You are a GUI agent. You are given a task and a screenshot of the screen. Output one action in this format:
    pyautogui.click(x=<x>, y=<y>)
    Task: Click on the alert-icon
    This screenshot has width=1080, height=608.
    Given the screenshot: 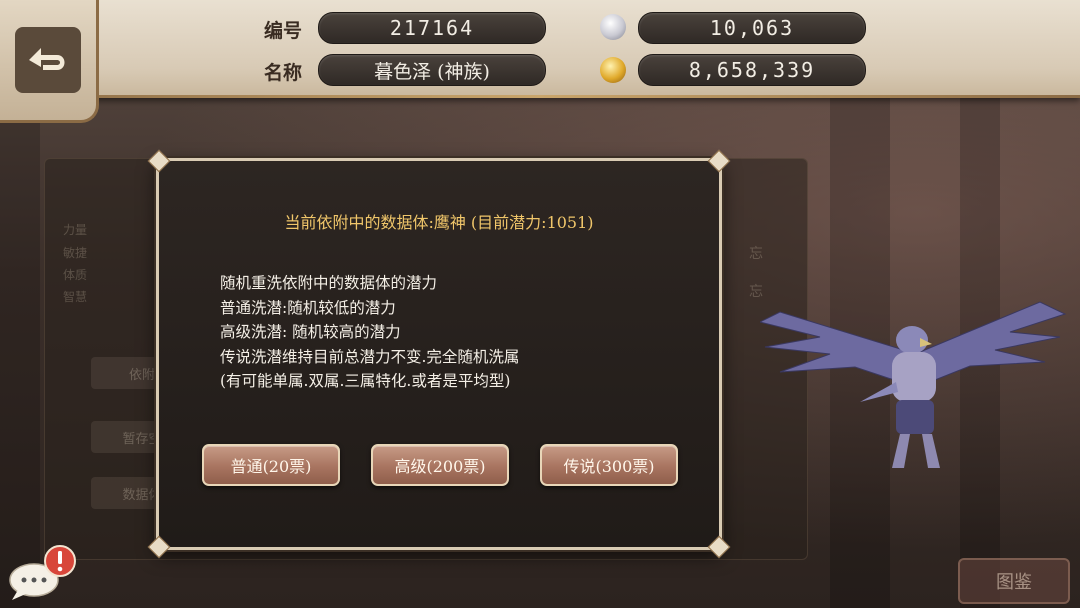 What is the action you would take?
    pyautogui.click(x=60, y=561)
    